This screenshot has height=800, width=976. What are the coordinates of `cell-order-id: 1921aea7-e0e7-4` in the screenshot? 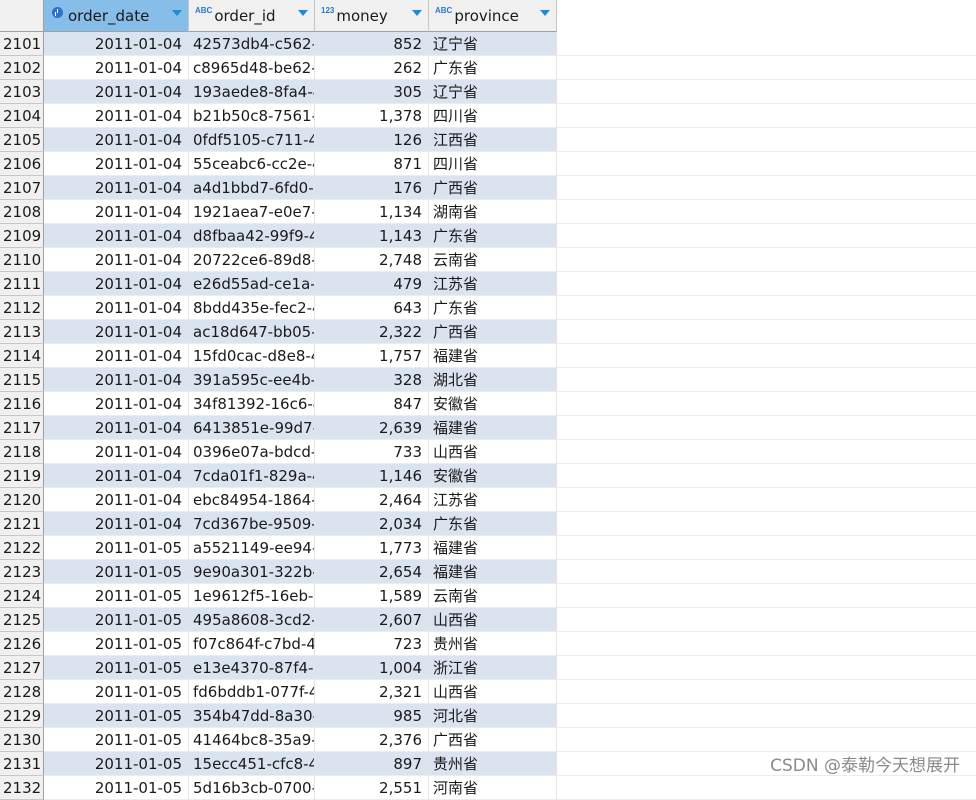 It's located at (252, 212).